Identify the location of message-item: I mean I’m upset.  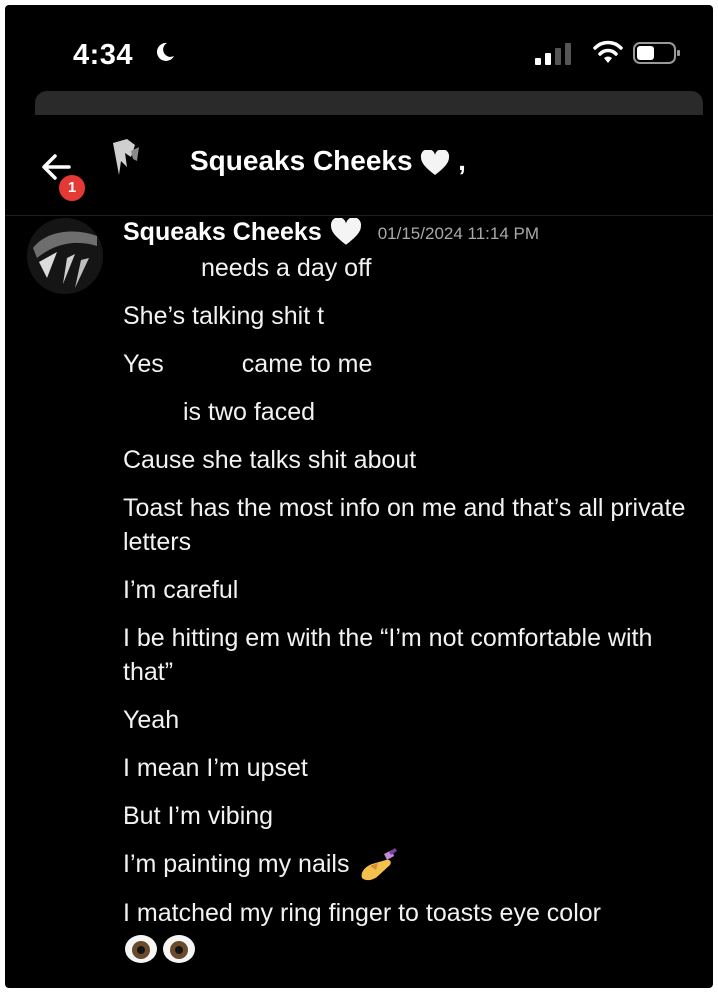
(410, 768).